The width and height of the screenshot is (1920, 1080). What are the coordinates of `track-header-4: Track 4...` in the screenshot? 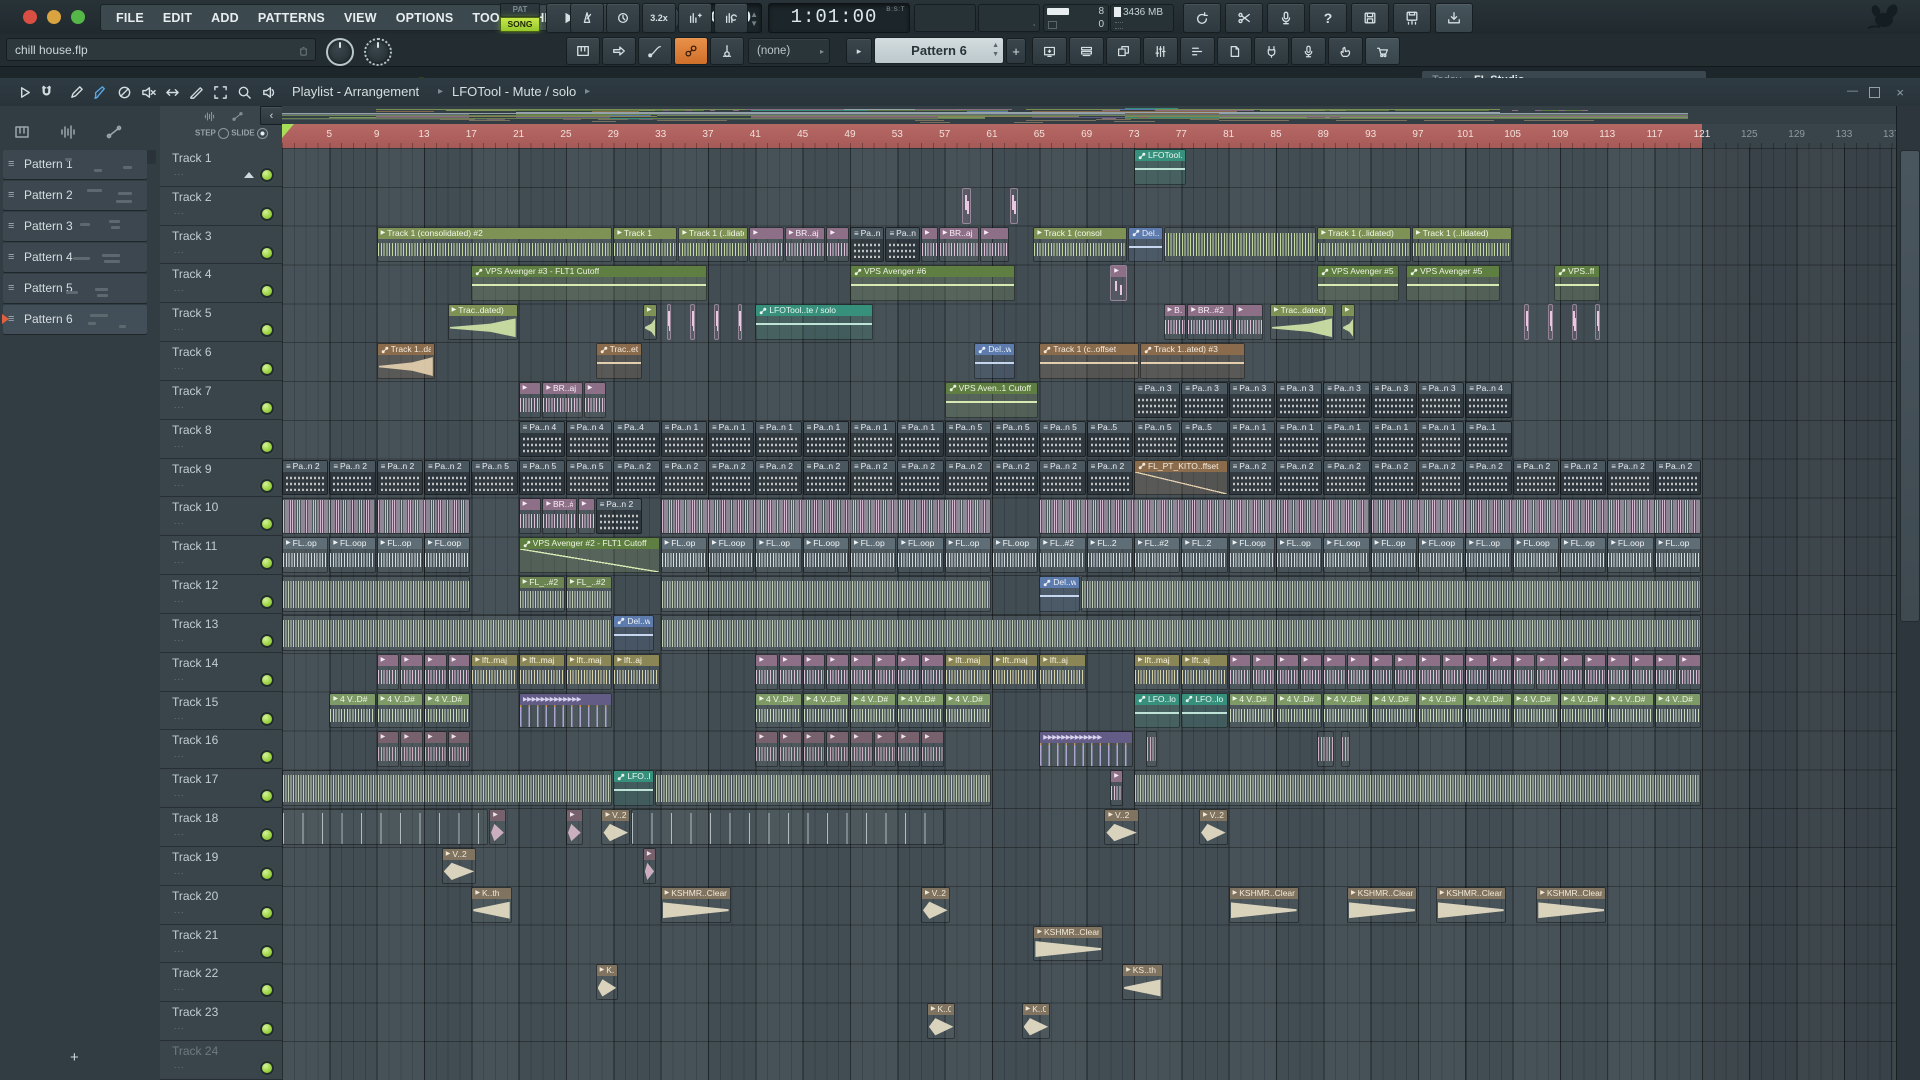 It's located at (221, 284).